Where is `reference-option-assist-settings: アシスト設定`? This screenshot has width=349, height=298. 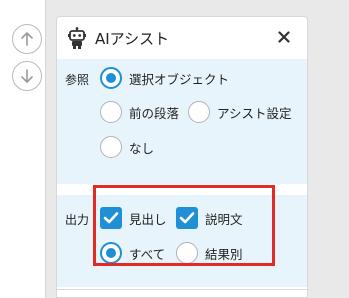 reference-option-assist-settings: アシスト設定 is located at coordinates (240, 112).